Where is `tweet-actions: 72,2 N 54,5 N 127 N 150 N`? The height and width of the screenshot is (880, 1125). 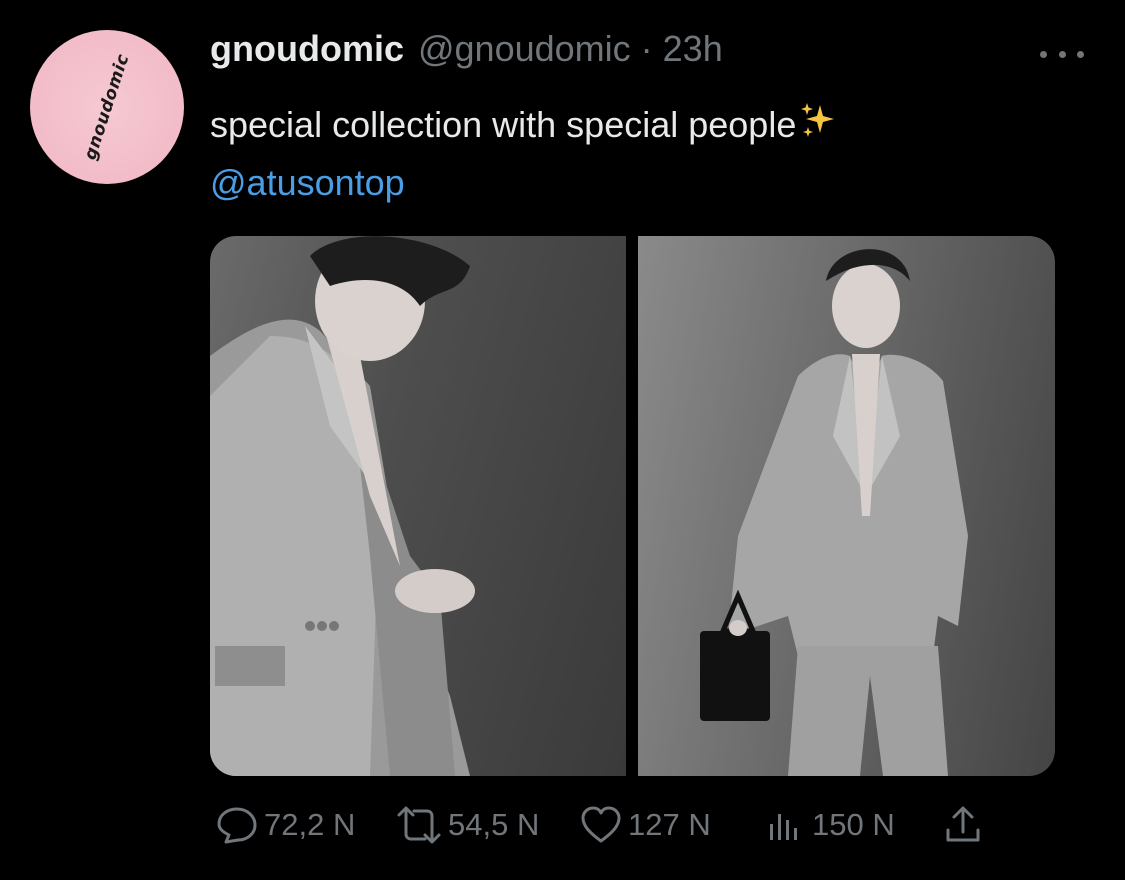 tweet-actions: 72,2 N 54,5 N 127 N 150 N is located at coordinates (610, 827).